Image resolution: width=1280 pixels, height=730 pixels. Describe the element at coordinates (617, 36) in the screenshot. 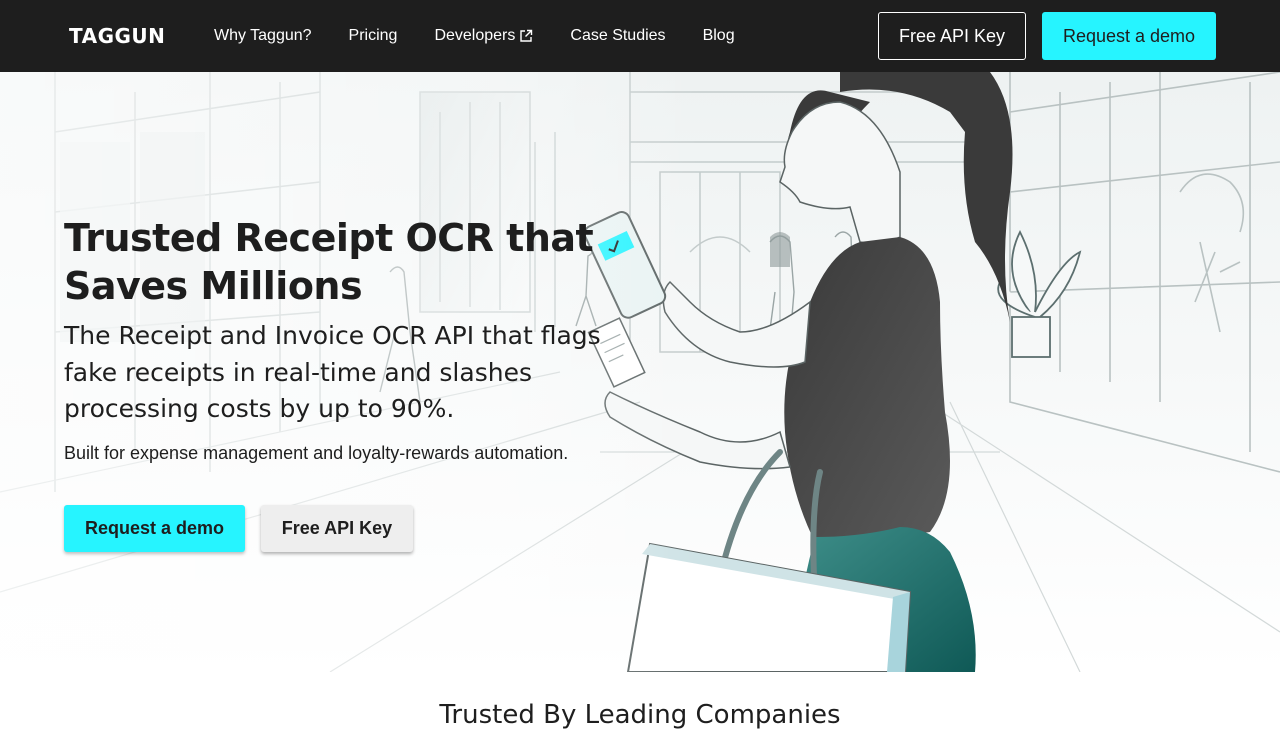

I see `nav-link-case-studies: Case Studies` at that location.